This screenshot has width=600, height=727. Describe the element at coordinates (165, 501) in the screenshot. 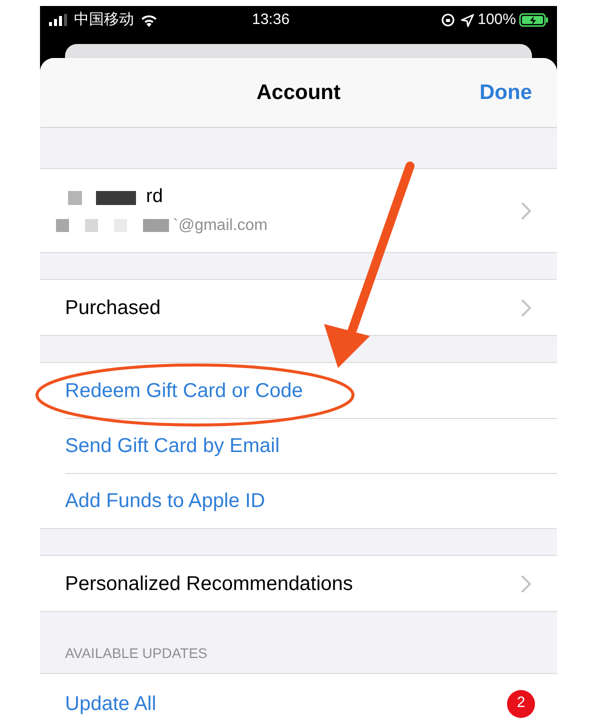

I see `row-label: Add Funds to Apple ID` at that location.